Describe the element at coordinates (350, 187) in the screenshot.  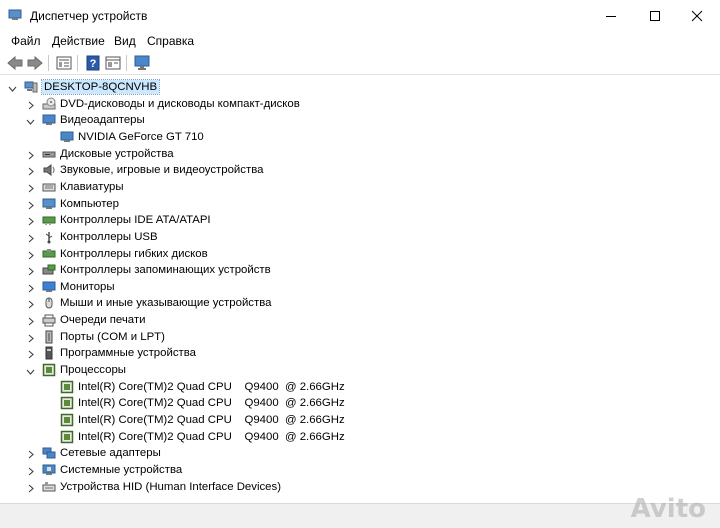
I see `tree-category: Клавиатуры` at that location.